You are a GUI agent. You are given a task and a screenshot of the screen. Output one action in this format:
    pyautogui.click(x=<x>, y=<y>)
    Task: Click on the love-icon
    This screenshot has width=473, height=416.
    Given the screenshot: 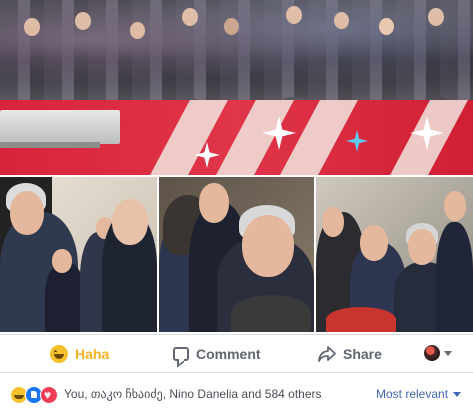 What is the action you would take?
    pyautogui.click(x=49, y=395)
    